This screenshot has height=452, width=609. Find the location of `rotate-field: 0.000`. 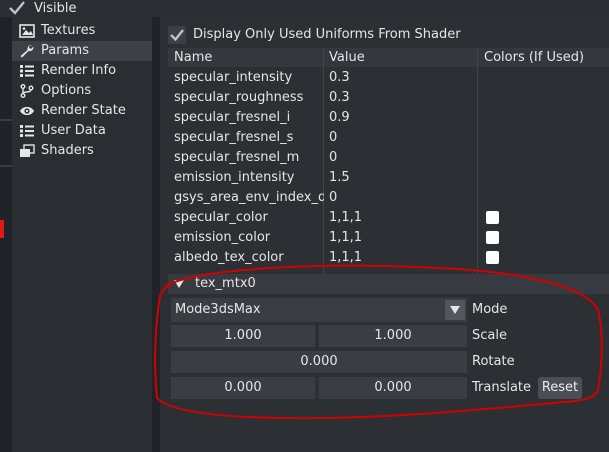

rotate-field: 0.000 is located at coordinates (319, 362).